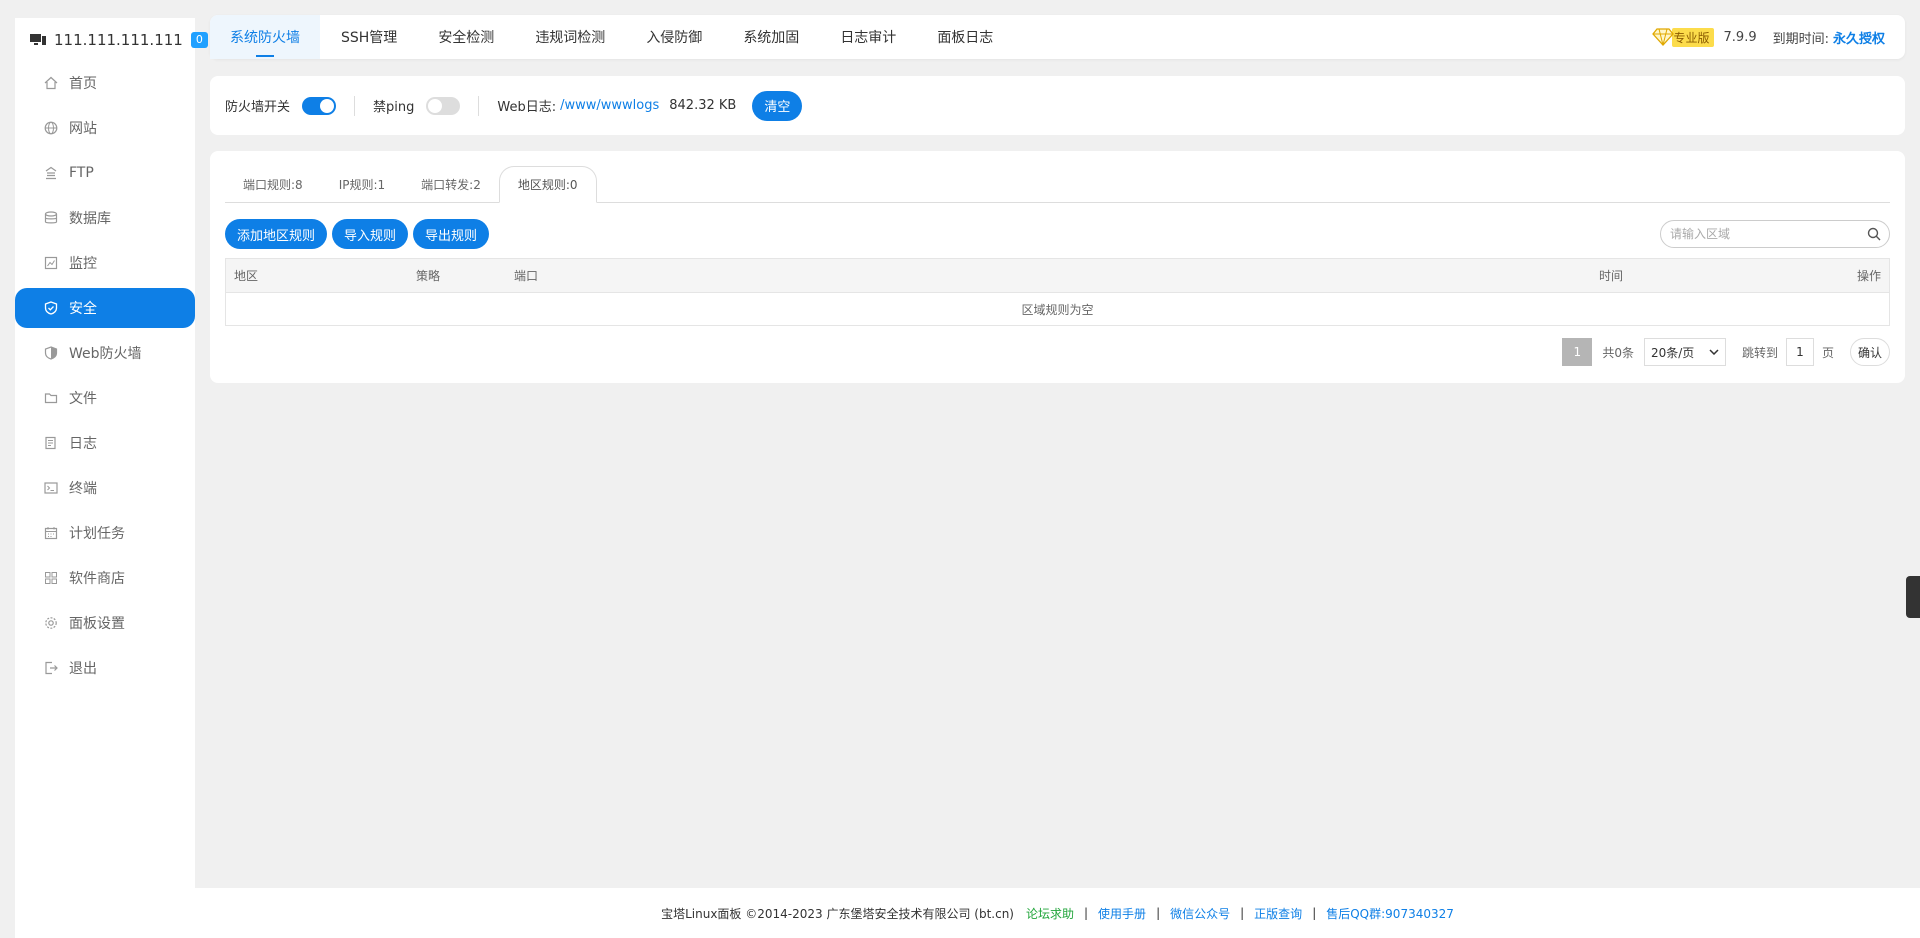 The width and height of the screenshot is (1920, 938). I want to click on tab-security-check: 安全检测, so click(466, 37).